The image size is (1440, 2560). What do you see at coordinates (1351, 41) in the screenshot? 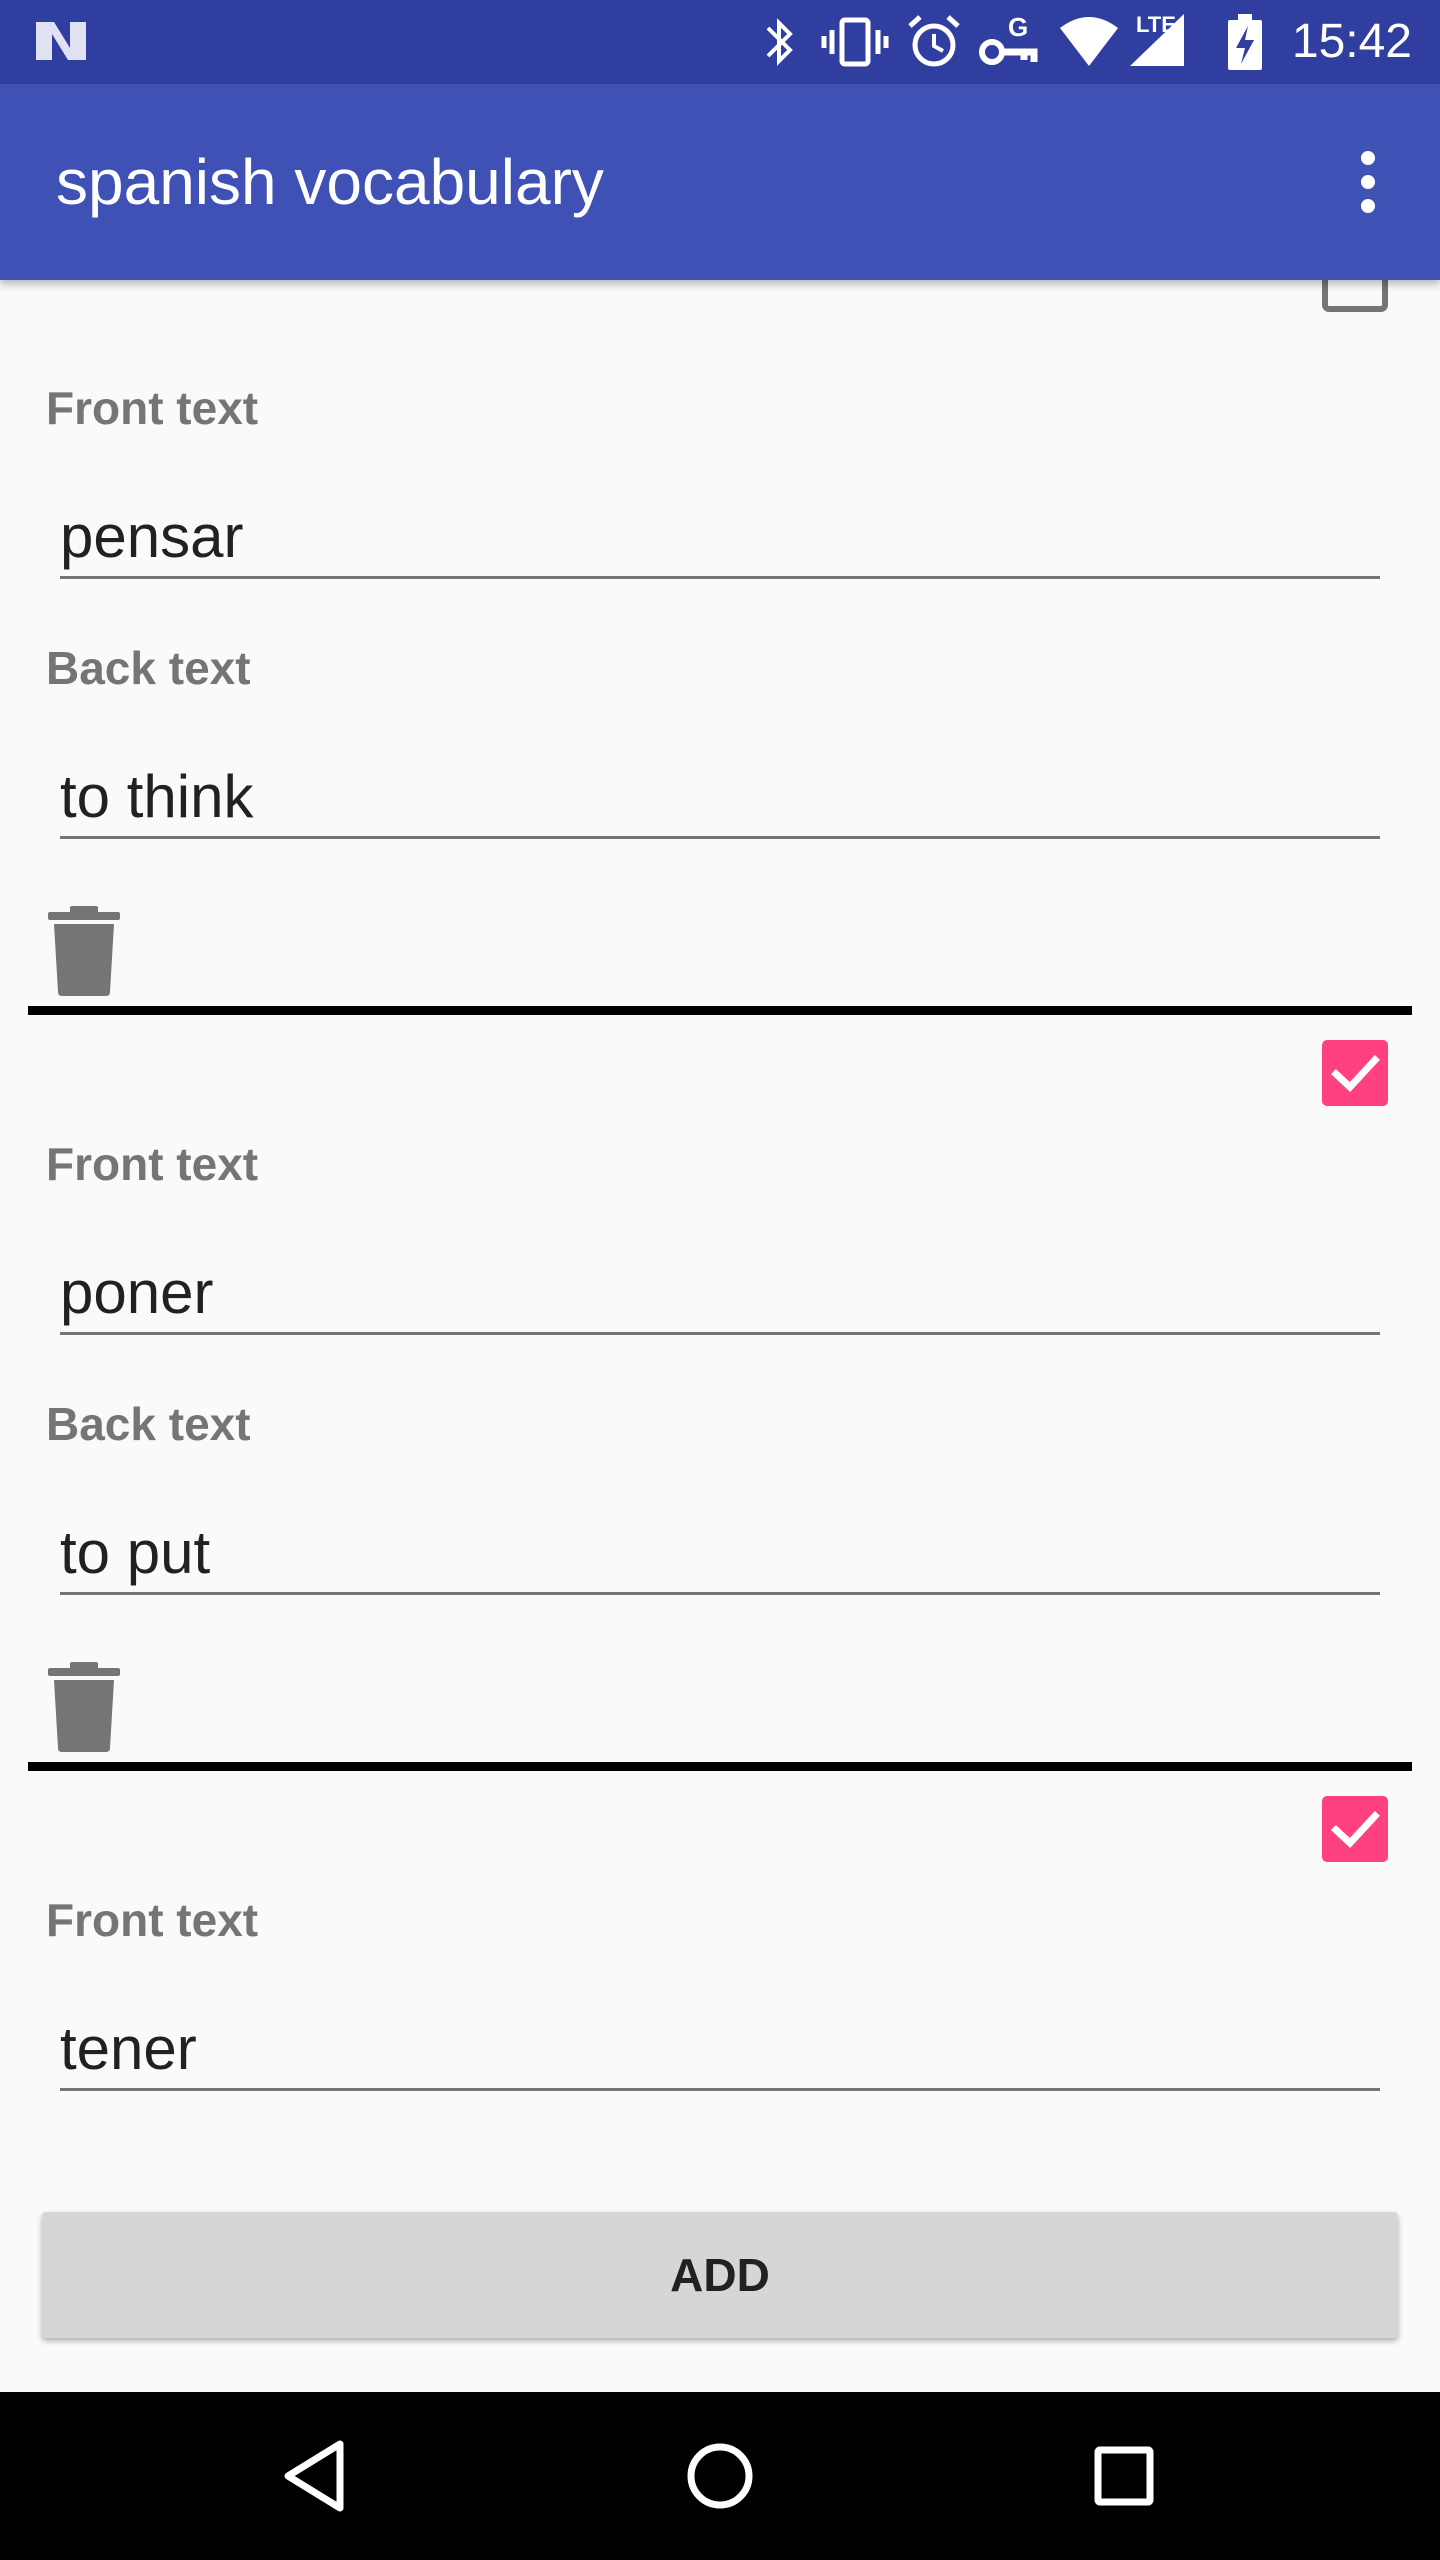
I see `status-time: 15:42` at bounding box center [1351, 41].